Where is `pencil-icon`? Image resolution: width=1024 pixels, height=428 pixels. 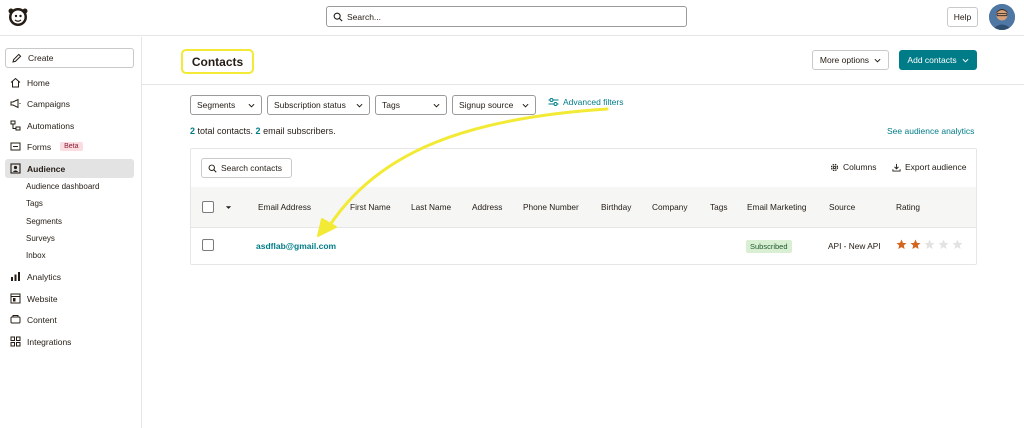 pencil-icon is located at coordinates (17, 58).